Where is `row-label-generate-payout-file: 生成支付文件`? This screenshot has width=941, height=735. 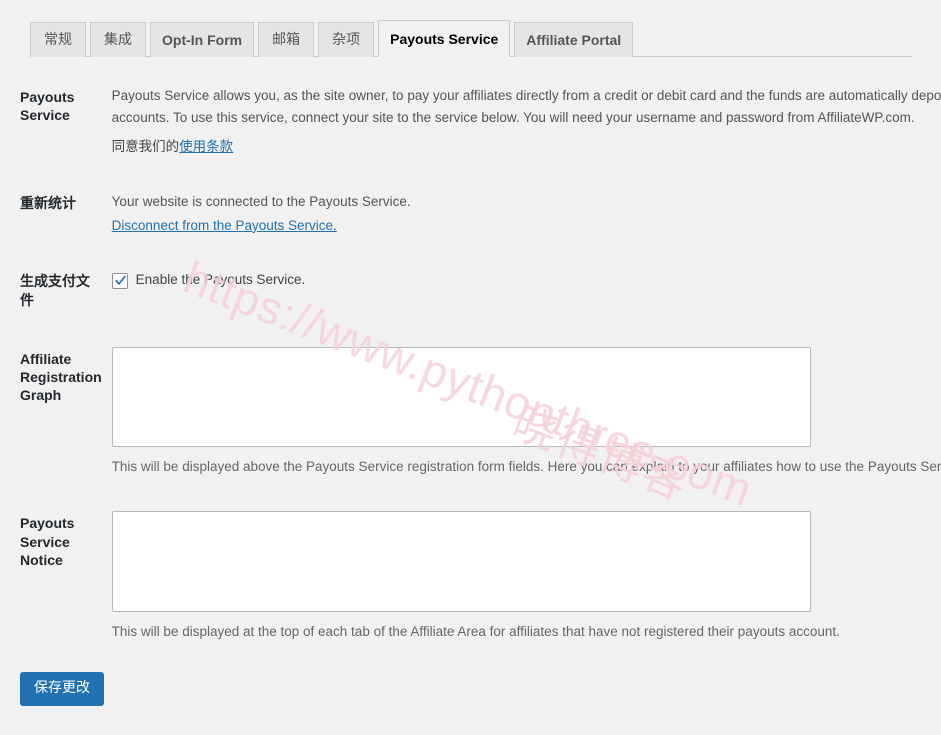 row-label-generate-payout-file: 生成支付文件 is located at coordinates (55, 291).